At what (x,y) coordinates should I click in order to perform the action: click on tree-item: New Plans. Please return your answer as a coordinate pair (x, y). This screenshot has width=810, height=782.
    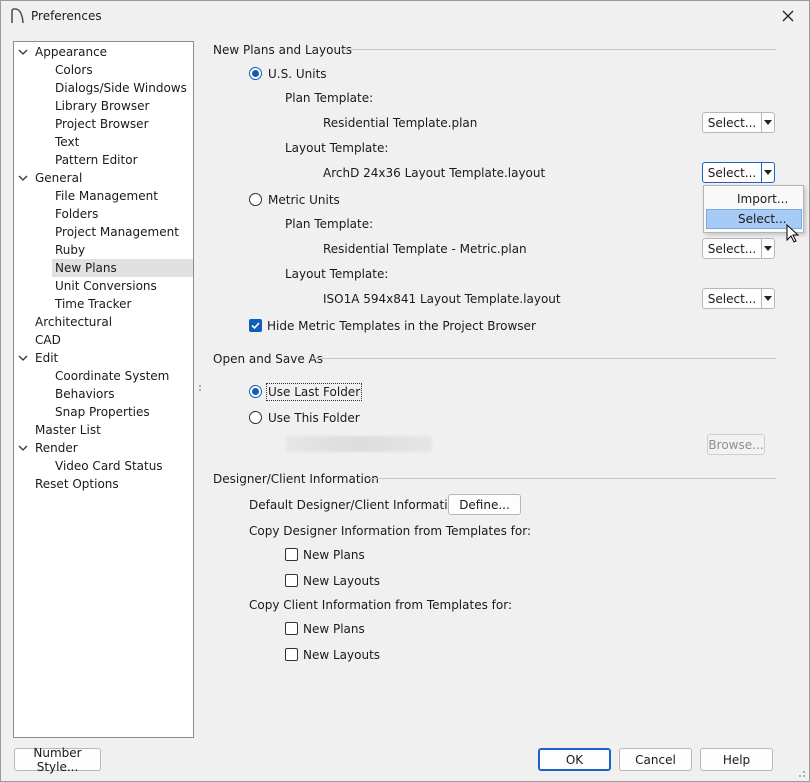
    Looking at the image, I should click on (103, 268).